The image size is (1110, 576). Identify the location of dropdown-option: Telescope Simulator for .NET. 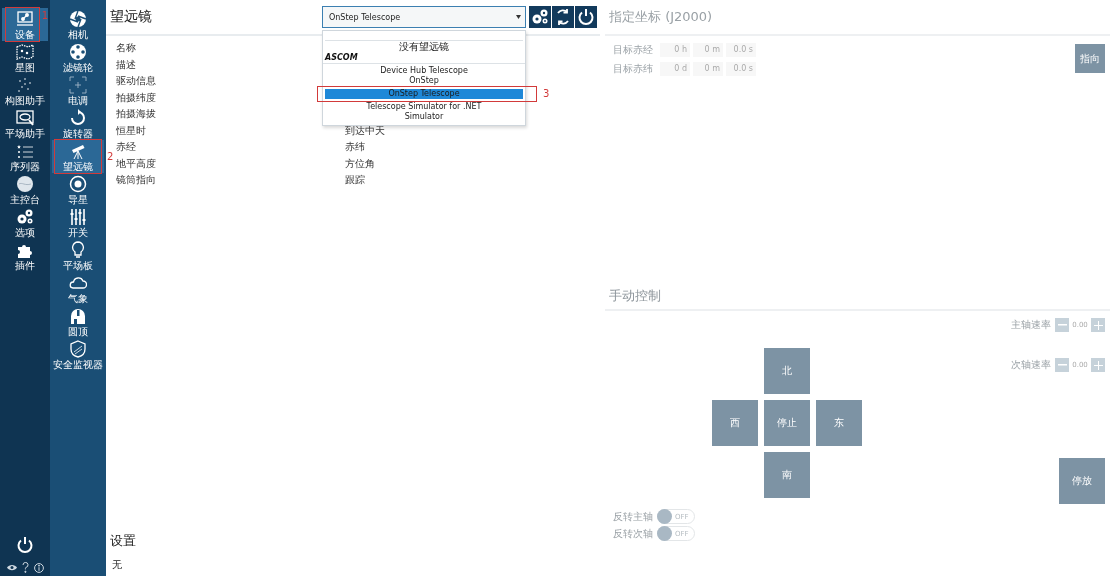
(424, 107).